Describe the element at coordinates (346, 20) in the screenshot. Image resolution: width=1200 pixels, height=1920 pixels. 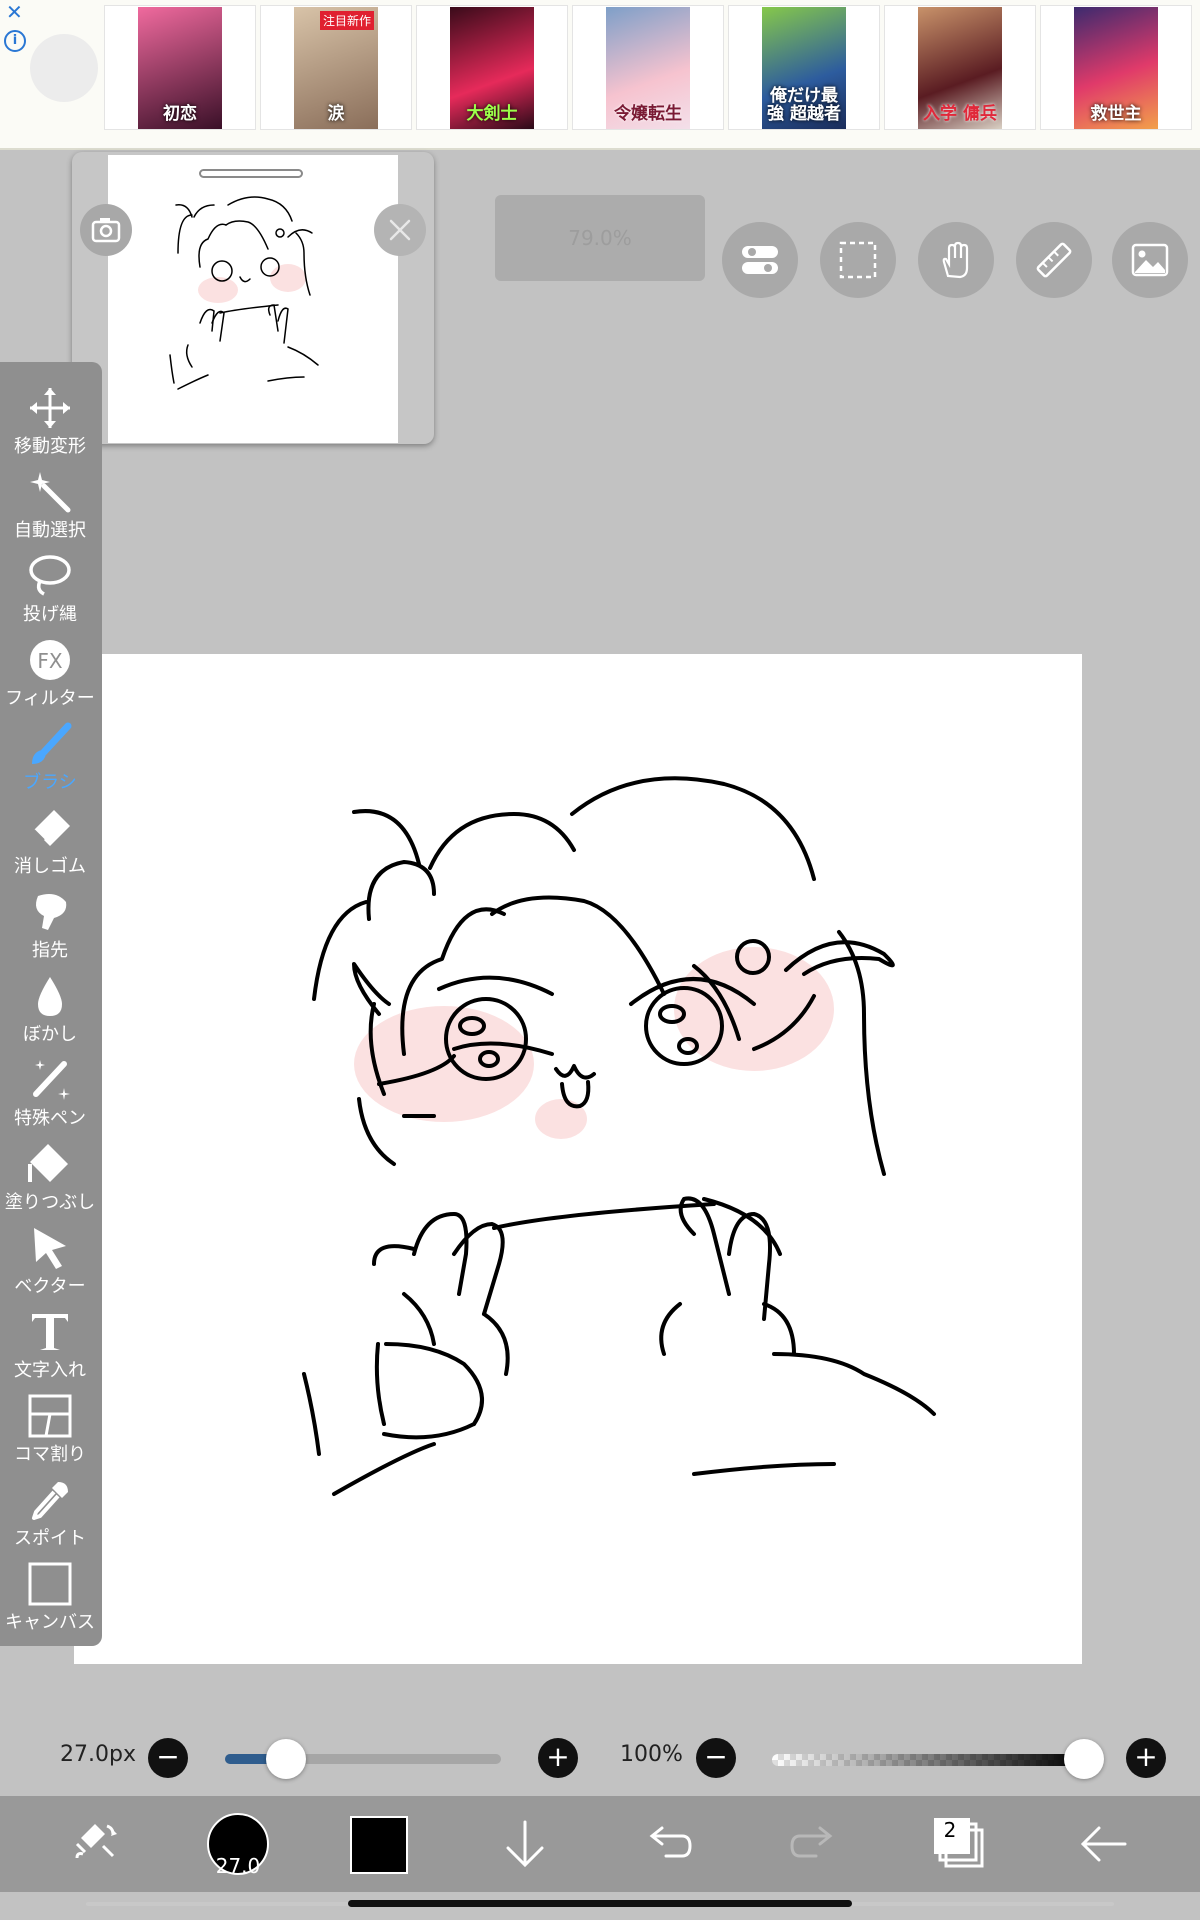
I see `ad-new-badge: 注目新作` at that location.